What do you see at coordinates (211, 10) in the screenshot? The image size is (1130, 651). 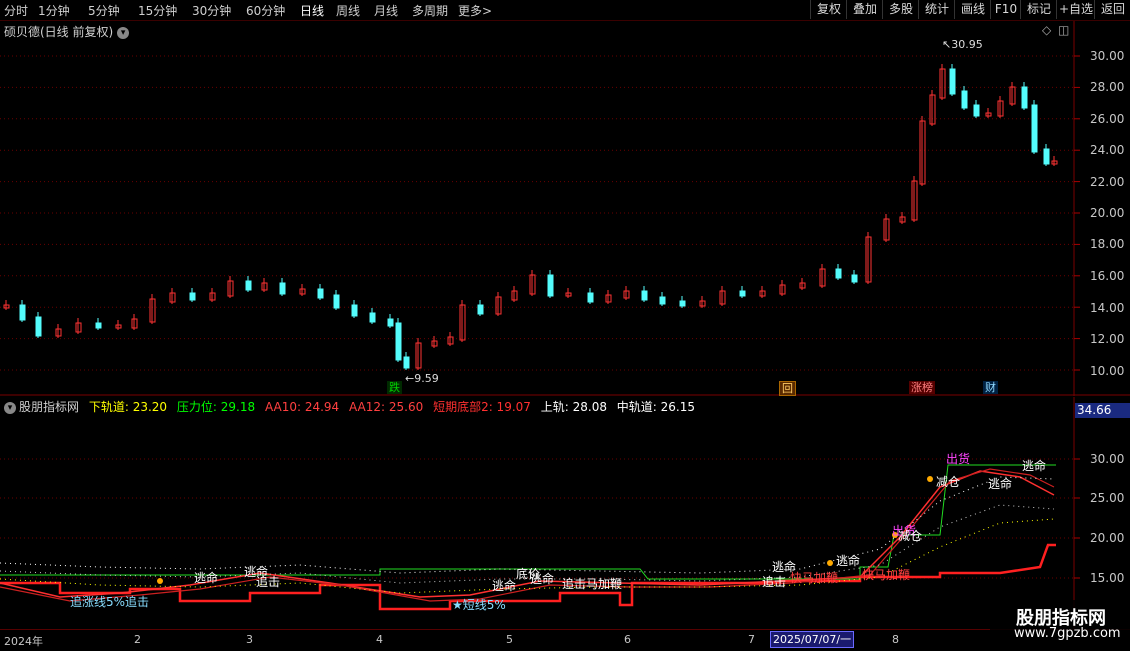 I see `period-tab-30min: 30分钟` at bounding box center [211, 10].